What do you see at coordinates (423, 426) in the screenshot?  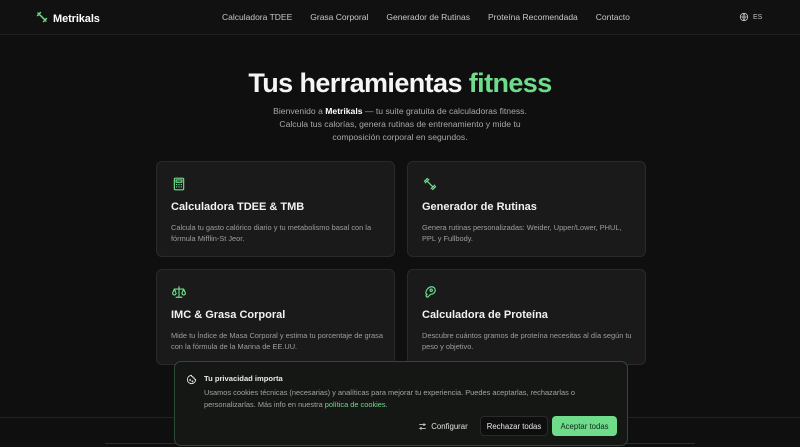 I see `sliders-icon` at bounding box center [423, 426].